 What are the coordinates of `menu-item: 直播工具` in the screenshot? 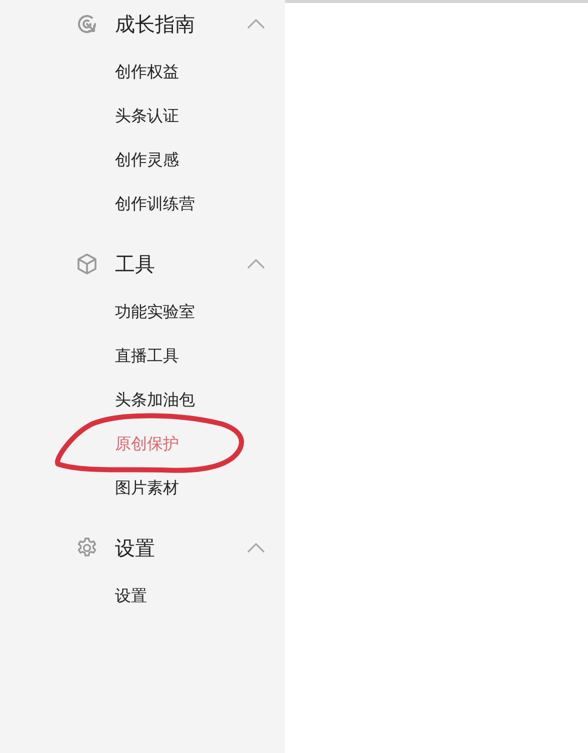 It's located at (147, 356).